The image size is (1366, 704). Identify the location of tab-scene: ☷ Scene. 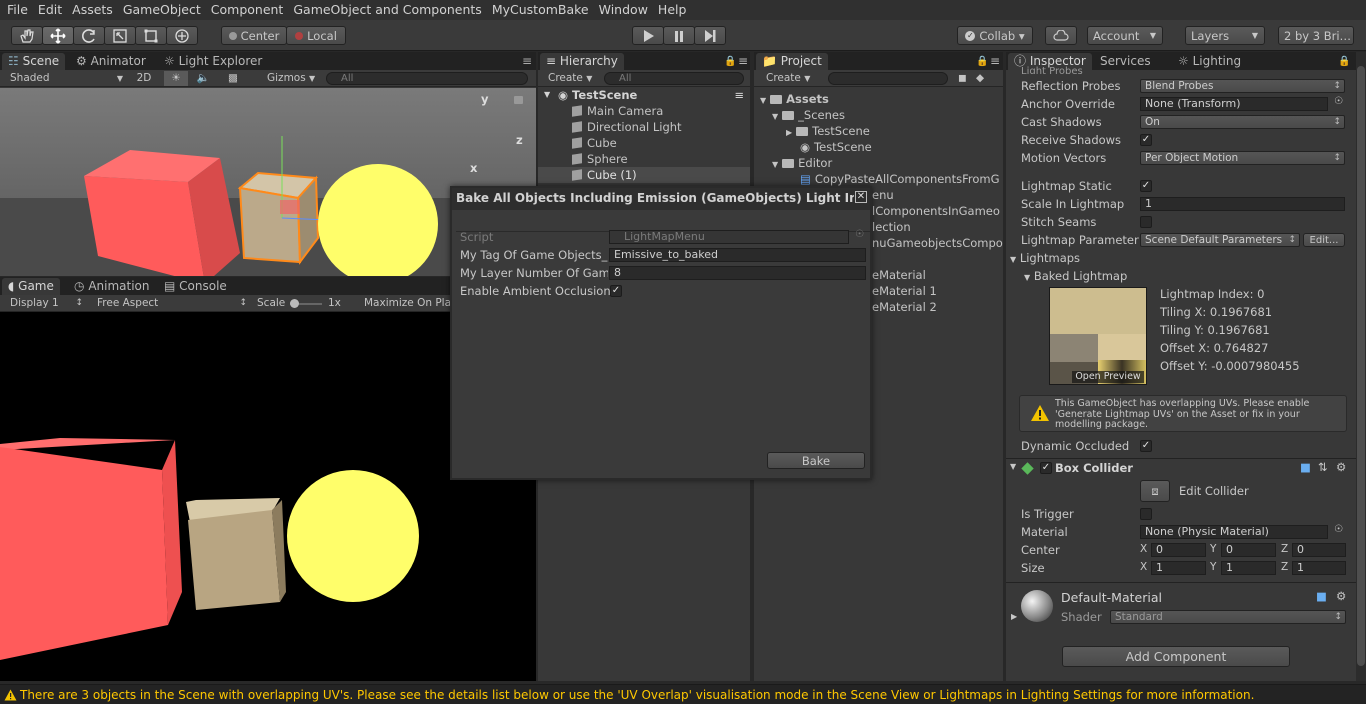
(34, 61).